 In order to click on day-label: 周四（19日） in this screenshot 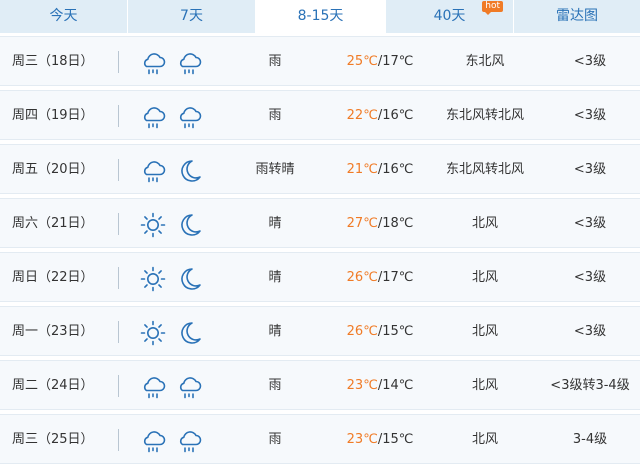, I will do `click(53, 115)`.